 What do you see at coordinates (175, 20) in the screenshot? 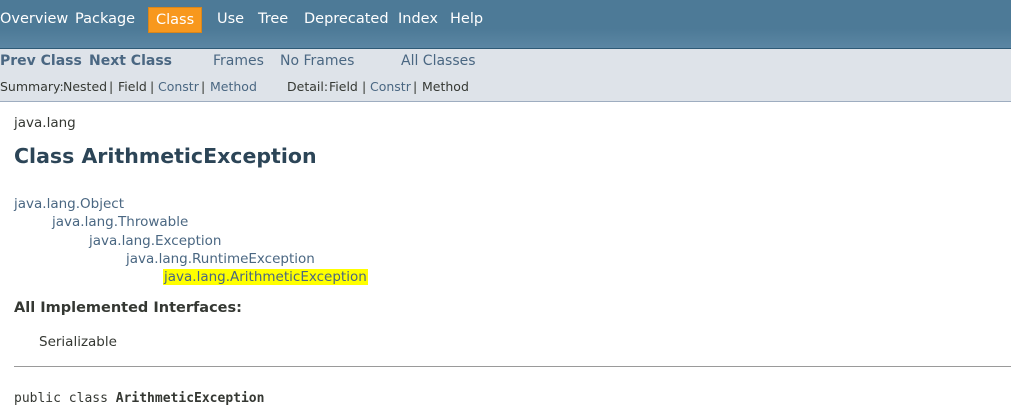
I see `nav-class: Class` at bounding box center [175, 20].